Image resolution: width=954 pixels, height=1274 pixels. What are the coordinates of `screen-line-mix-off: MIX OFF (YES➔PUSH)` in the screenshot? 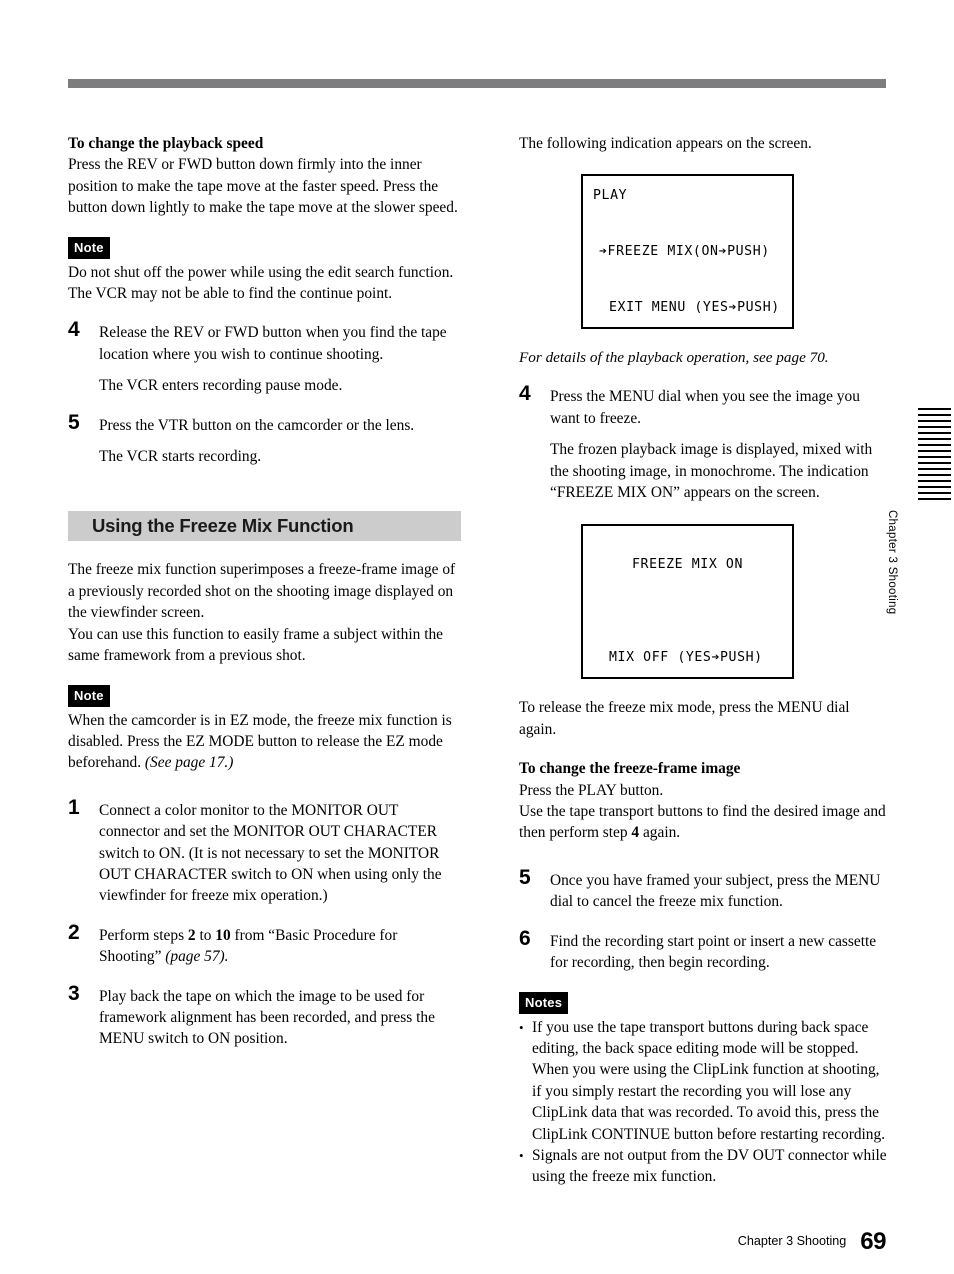 It's located at (686, 658).